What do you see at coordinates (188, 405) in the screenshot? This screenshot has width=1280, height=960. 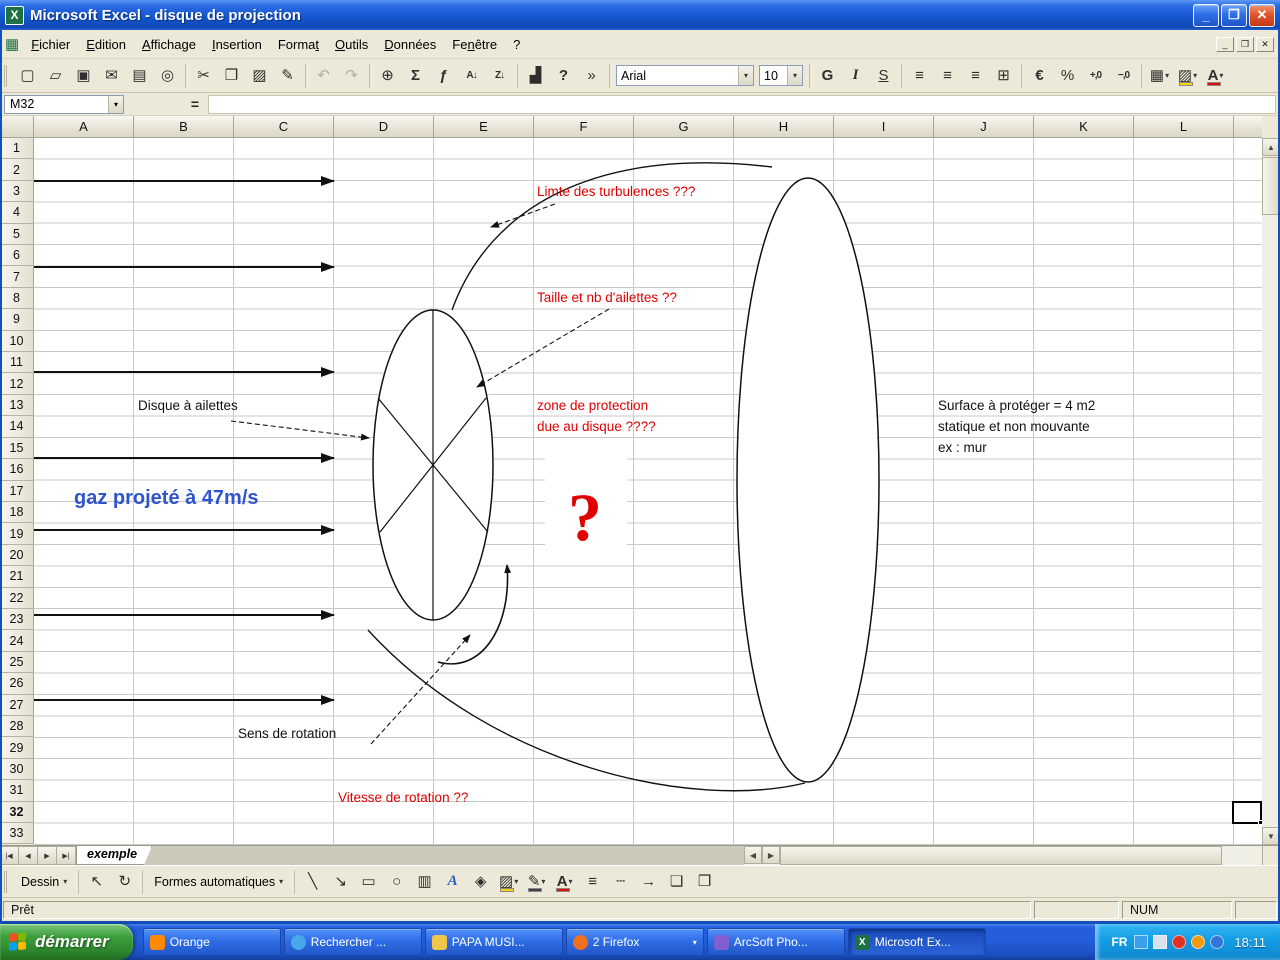 I see `annotation-disc-label: Disque à ailettes` at bounding box center [188, 405].